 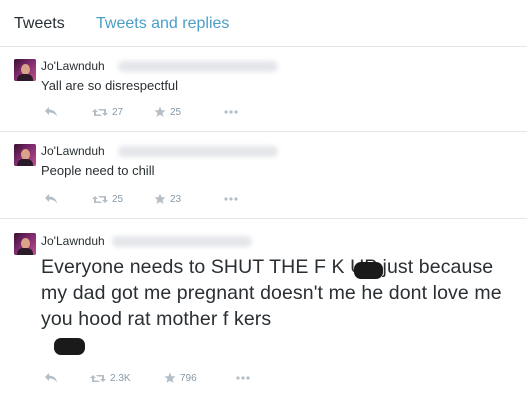 I want to click on retweet-button: 2.3K, so click(x=110, y=378).